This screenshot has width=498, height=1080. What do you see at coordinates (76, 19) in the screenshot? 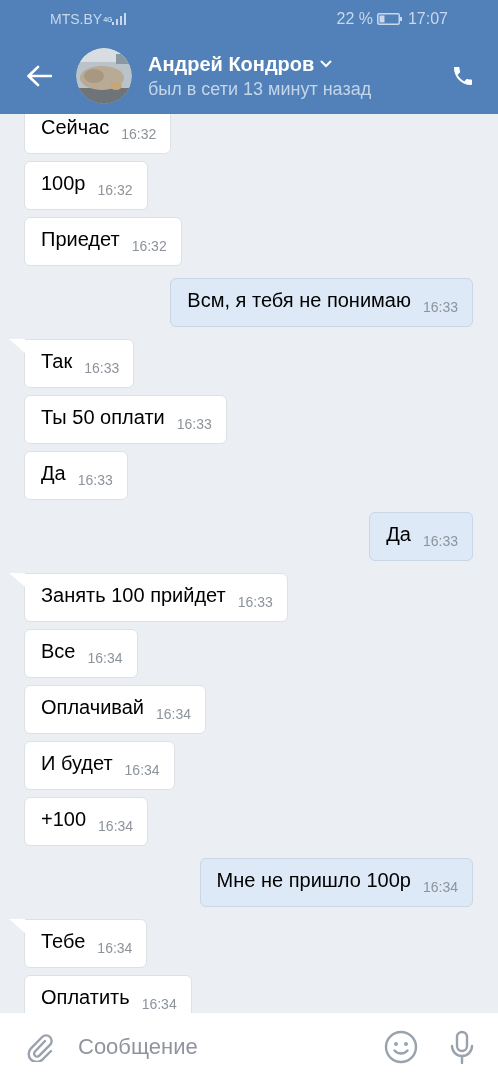
I see `carrier-name: MTS.BY` at bounding box center [76, 19].